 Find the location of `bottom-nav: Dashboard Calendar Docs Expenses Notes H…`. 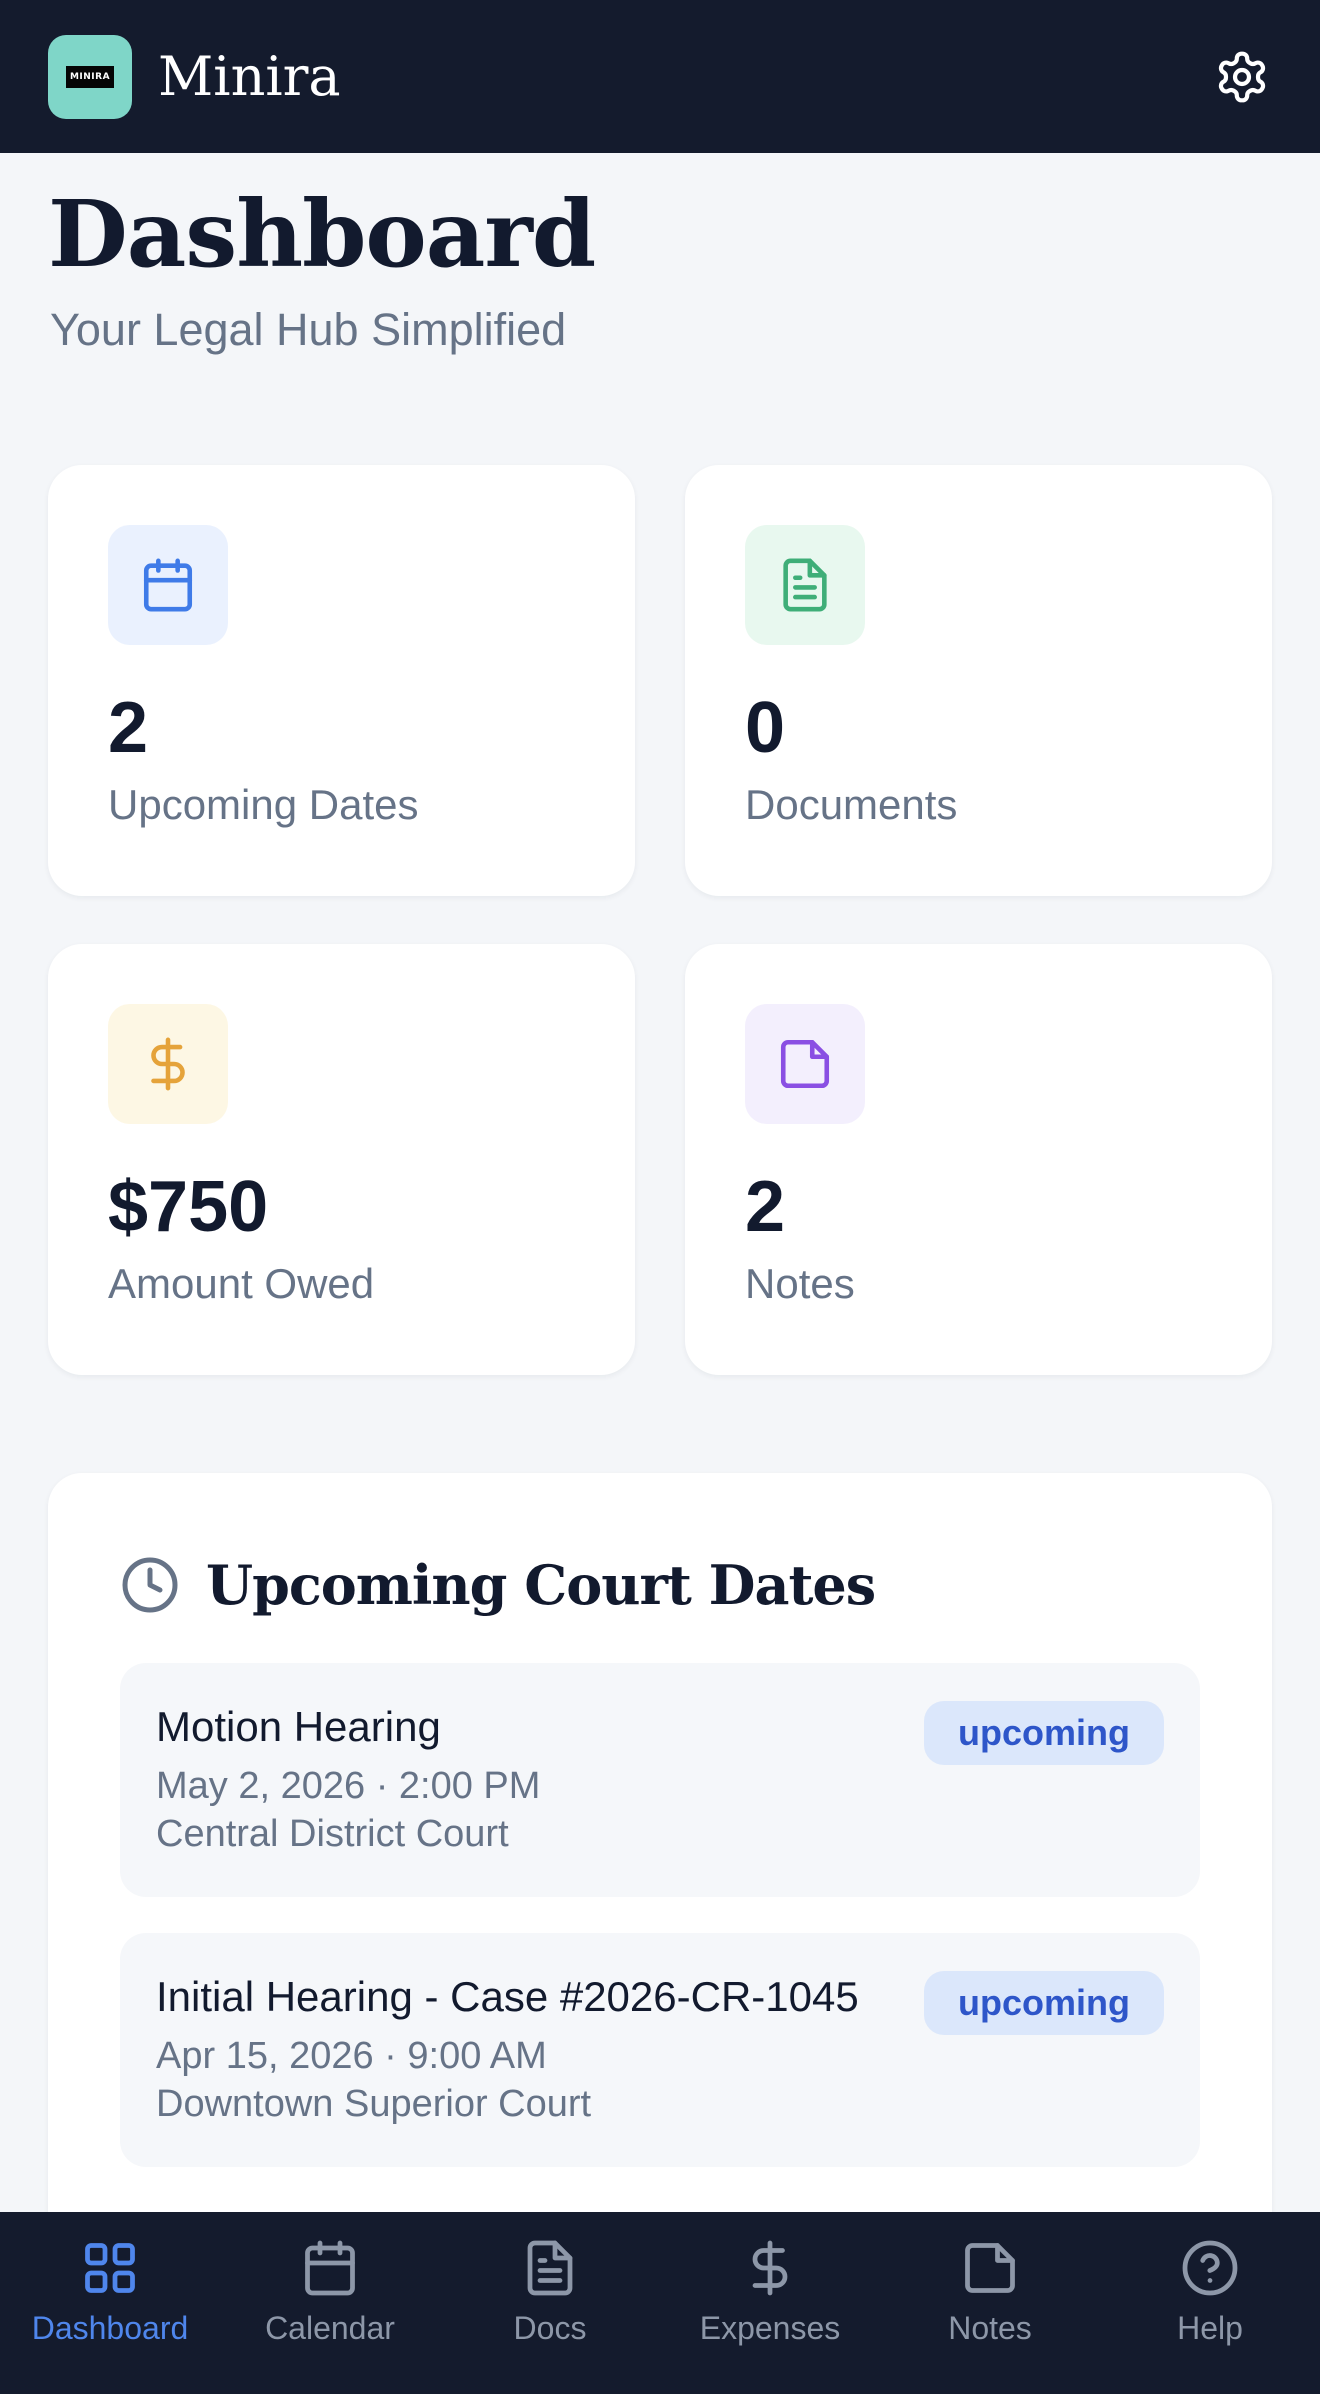

bottom-nav: Dashboard Calendar Docs Expenses Notes H… is located at coordinates (660, 2303).